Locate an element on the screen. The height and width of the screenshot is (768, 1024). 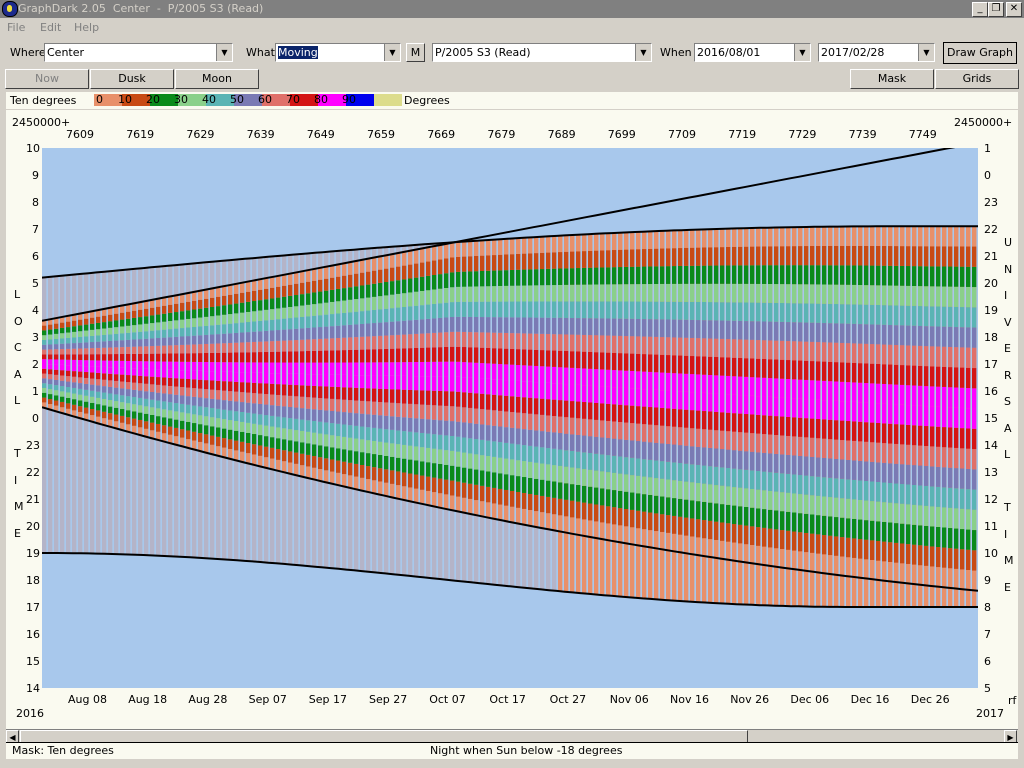
menu-edit: Edit is located at coordinates (50, 27).